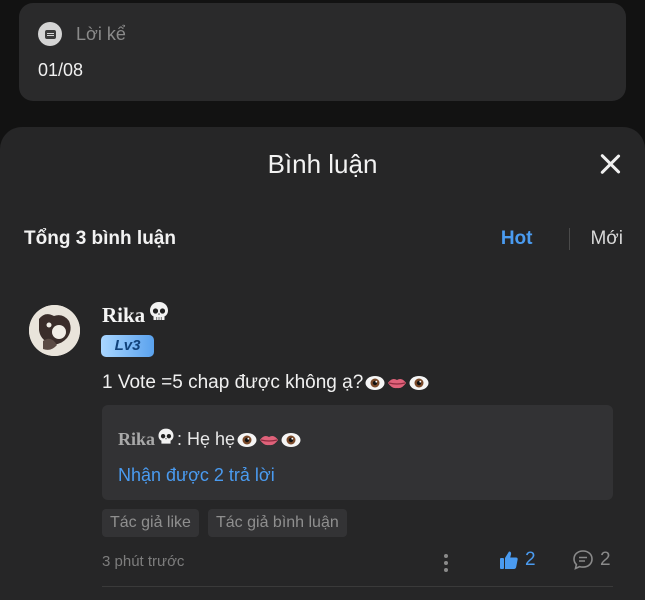 The width and height of the screenshot is (645, 600). What do you see at coordinates (570, 239) in the screenshot?
I see `sort-divider` at bounding box center [570, 239].